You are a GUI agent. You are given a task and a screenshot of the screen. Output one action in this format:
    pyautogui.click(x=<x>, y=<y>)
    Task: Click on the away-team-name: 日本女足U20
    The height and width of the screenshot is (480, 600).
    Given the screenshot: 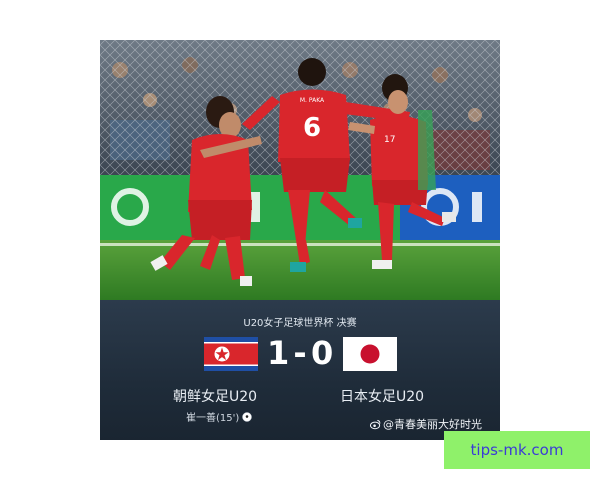 What is the action you would take?
    pyautogui.click(x=382, y=397)
    